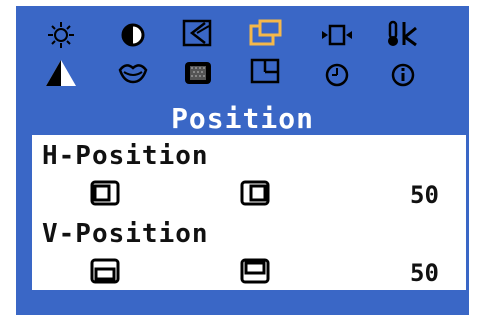 The height and width of the screenshot is (333, 481). Describe the element at coordinates (133, 35) in the screenshot. I see `contrast-icon` at that location.